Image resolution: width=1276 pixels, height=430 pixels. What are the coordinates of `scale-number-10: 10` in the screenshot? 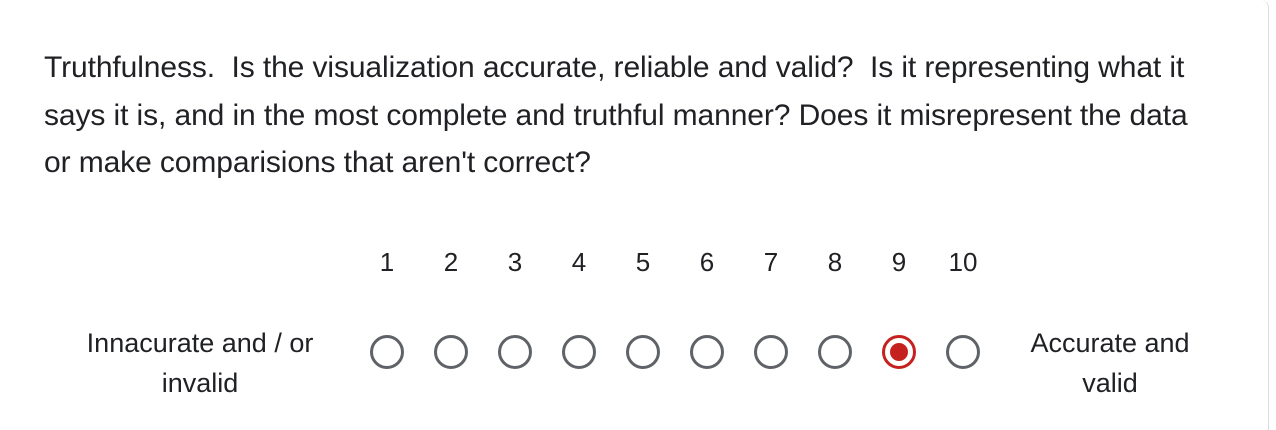 It's located at (963, 262).